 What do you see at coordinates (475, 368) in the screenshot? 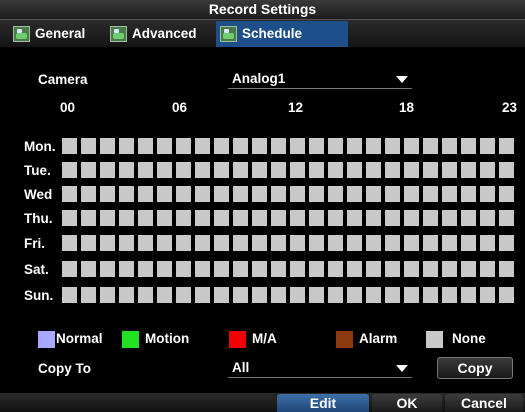
I see `copy-button: Copy` at bounding box center [475, 368].